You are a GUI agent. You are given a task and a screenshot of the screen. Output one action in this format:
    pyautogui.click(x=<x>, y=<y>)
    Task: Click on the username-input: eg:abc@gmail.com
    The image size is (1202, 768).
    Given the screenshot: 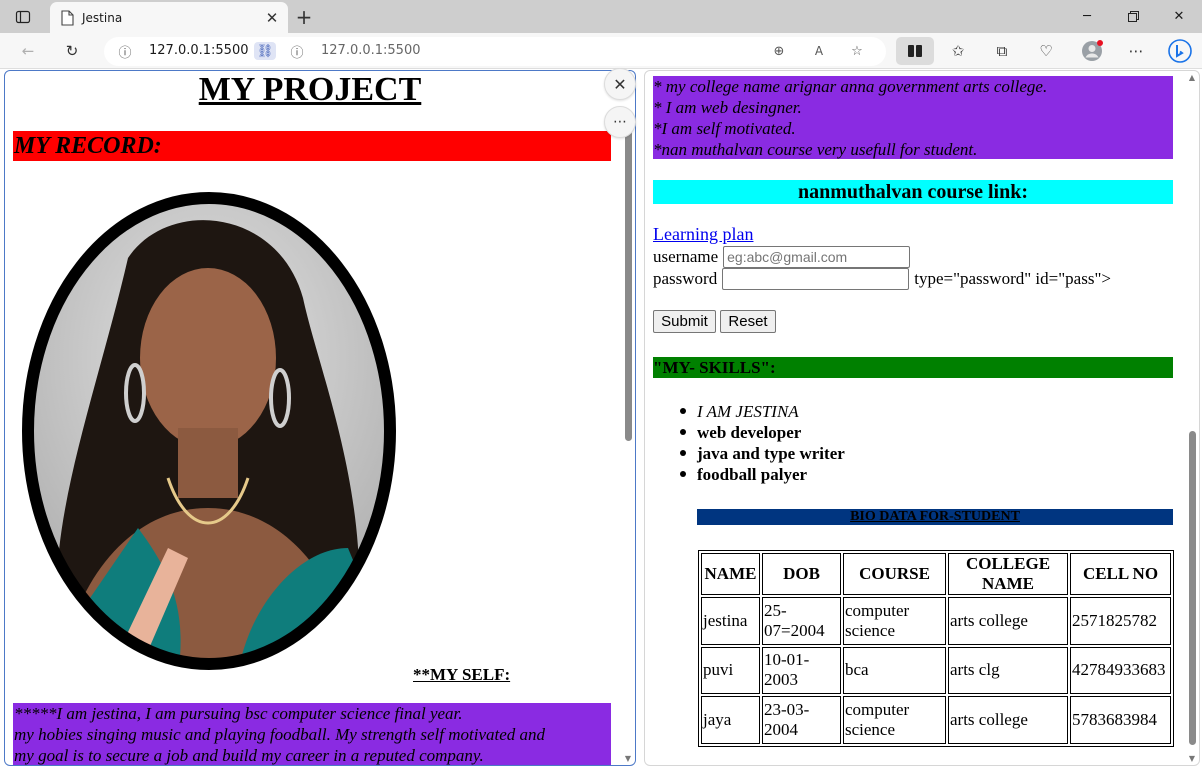 What is the action you would take?
    pyautogui.click(x=817, y=257)
    